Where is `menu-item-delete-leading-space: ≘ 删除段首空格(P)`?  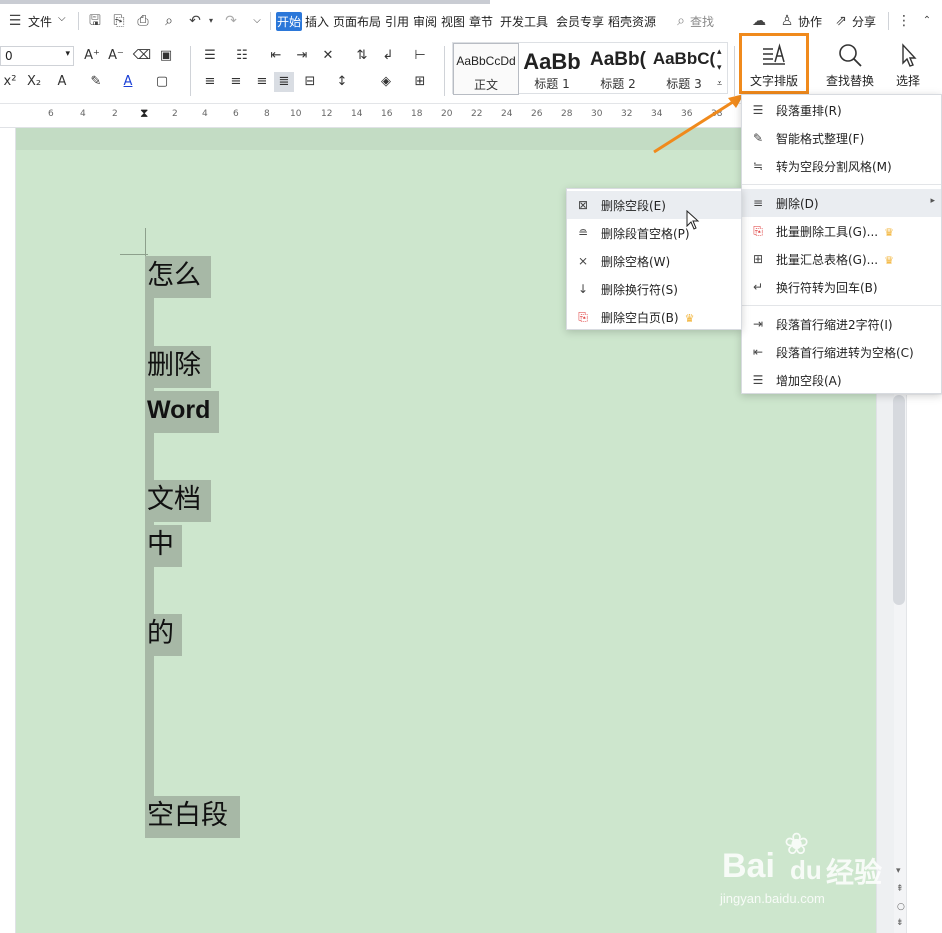 menu-item-delete-leading-space: ≘ 删除段首空格(P) is located at coordinates (654, 233).